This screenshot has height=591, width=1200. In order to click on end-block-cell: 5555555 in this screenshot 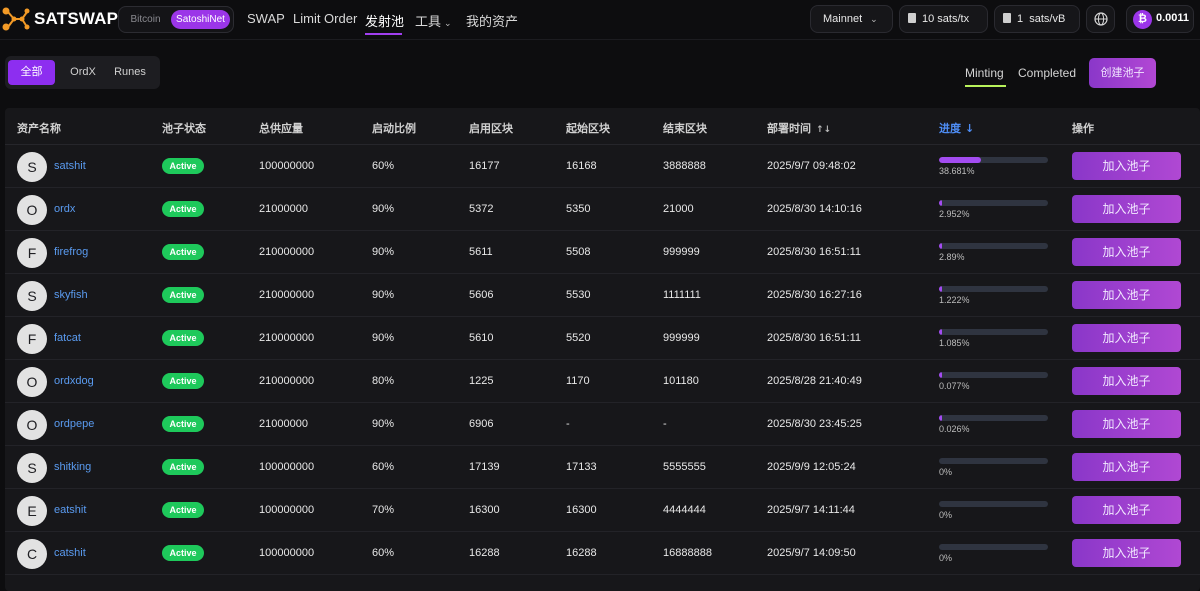, I will do `click(684, 467)`.